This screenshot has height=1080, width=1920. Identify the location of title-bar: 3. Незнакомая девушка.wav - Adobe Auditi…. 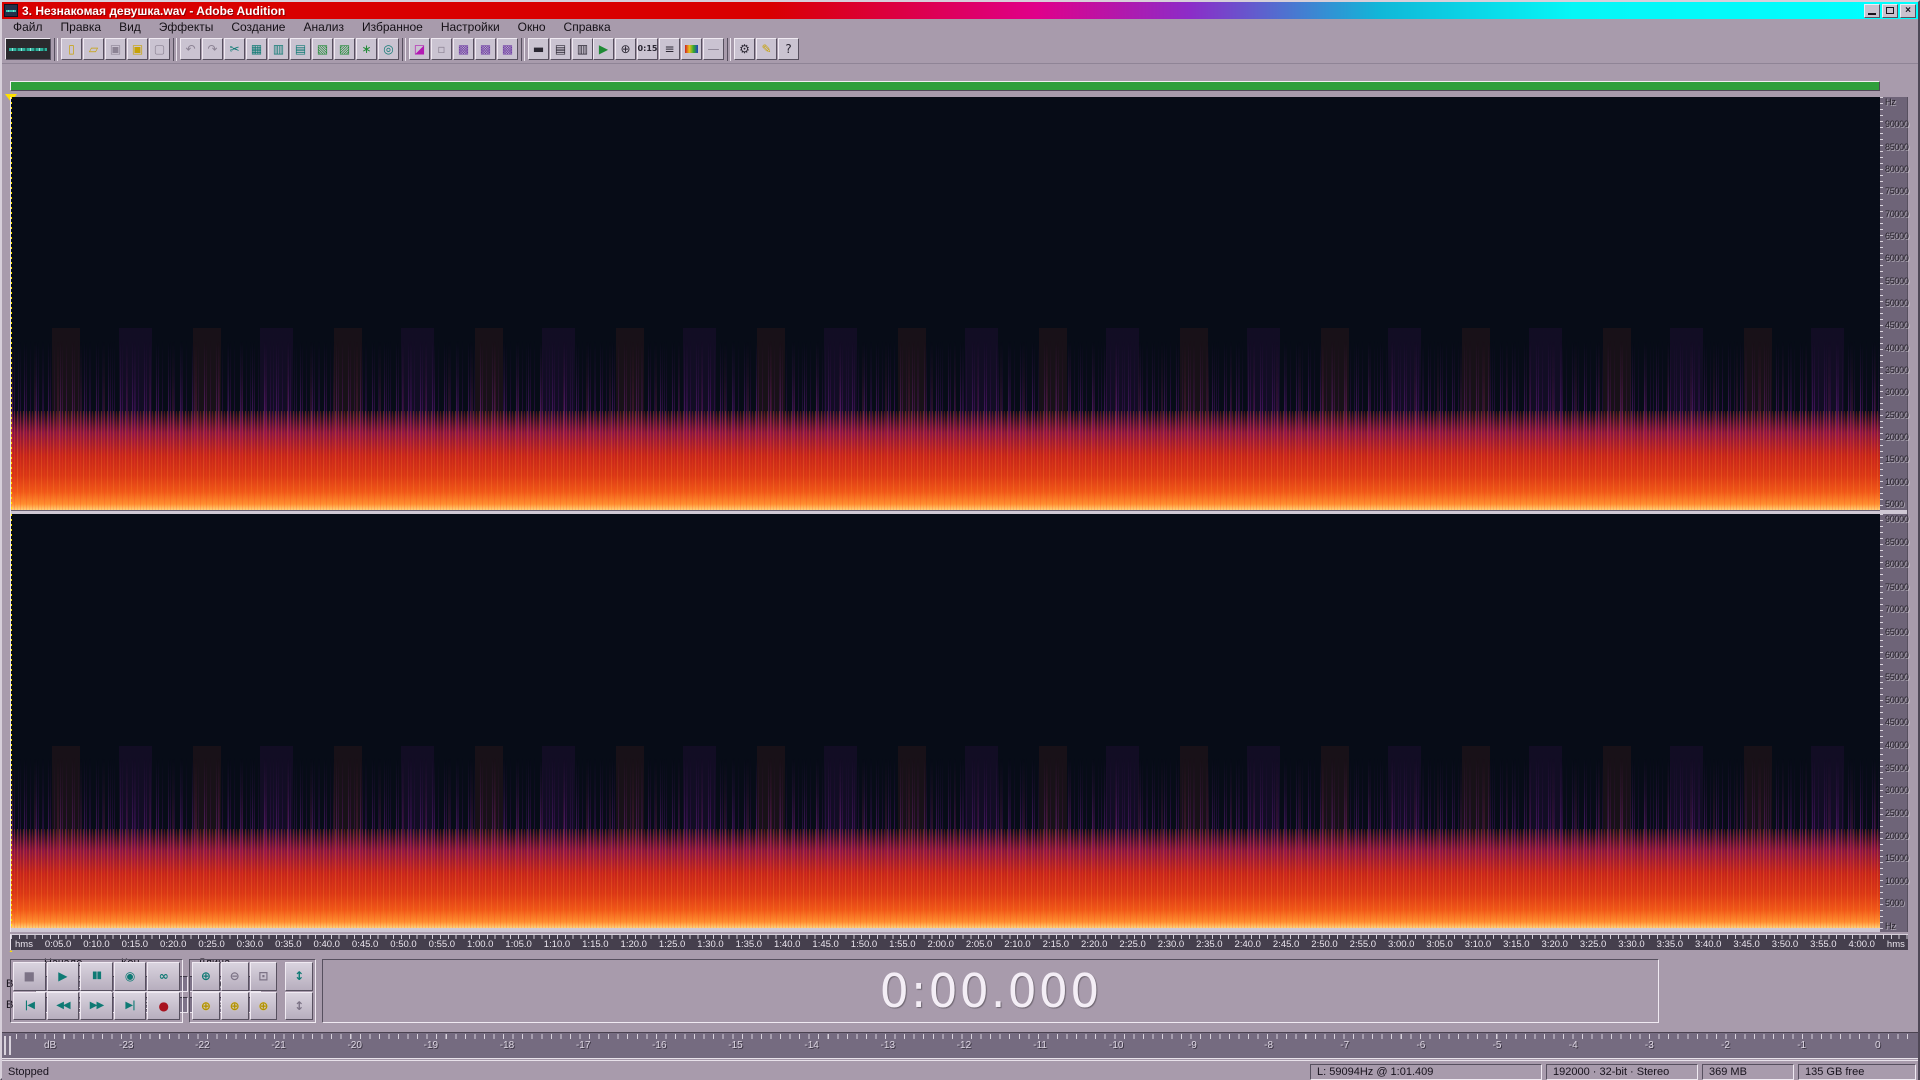
(960, 10).